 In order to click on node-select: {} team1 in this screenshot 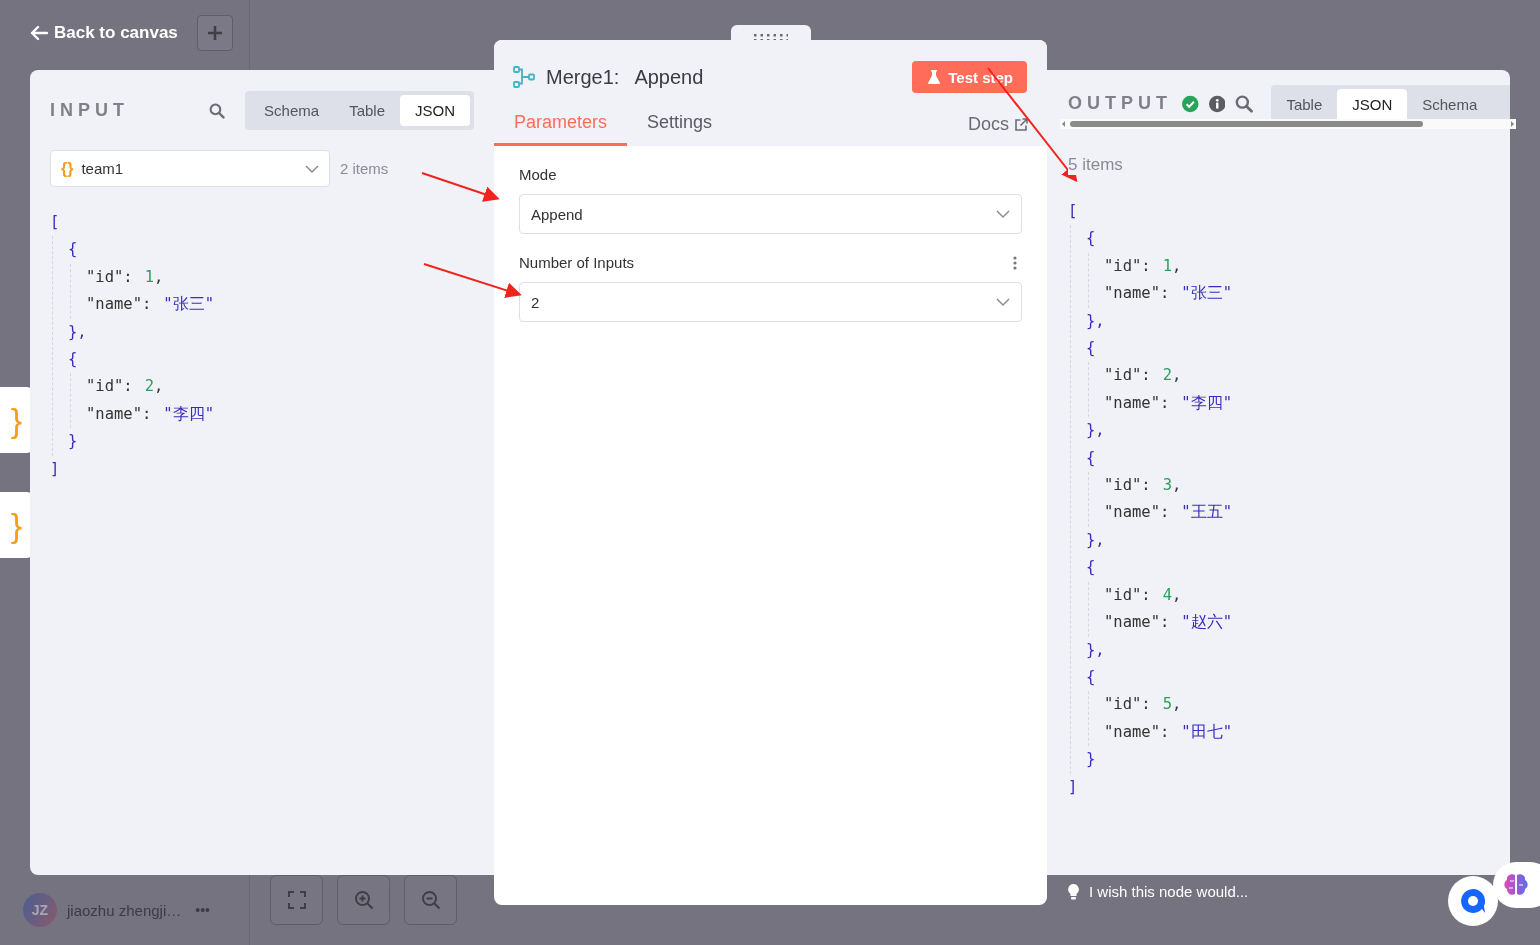, I will do `click(190, 168)`.